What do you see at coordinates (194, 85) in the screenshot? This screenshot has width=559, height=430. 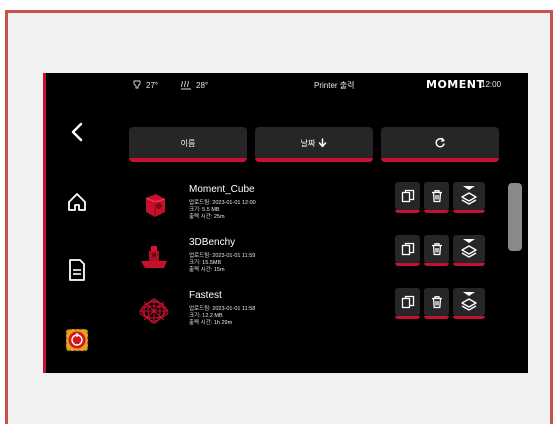 I see `bed-temp: 28°` at bounding box center [194, 85].